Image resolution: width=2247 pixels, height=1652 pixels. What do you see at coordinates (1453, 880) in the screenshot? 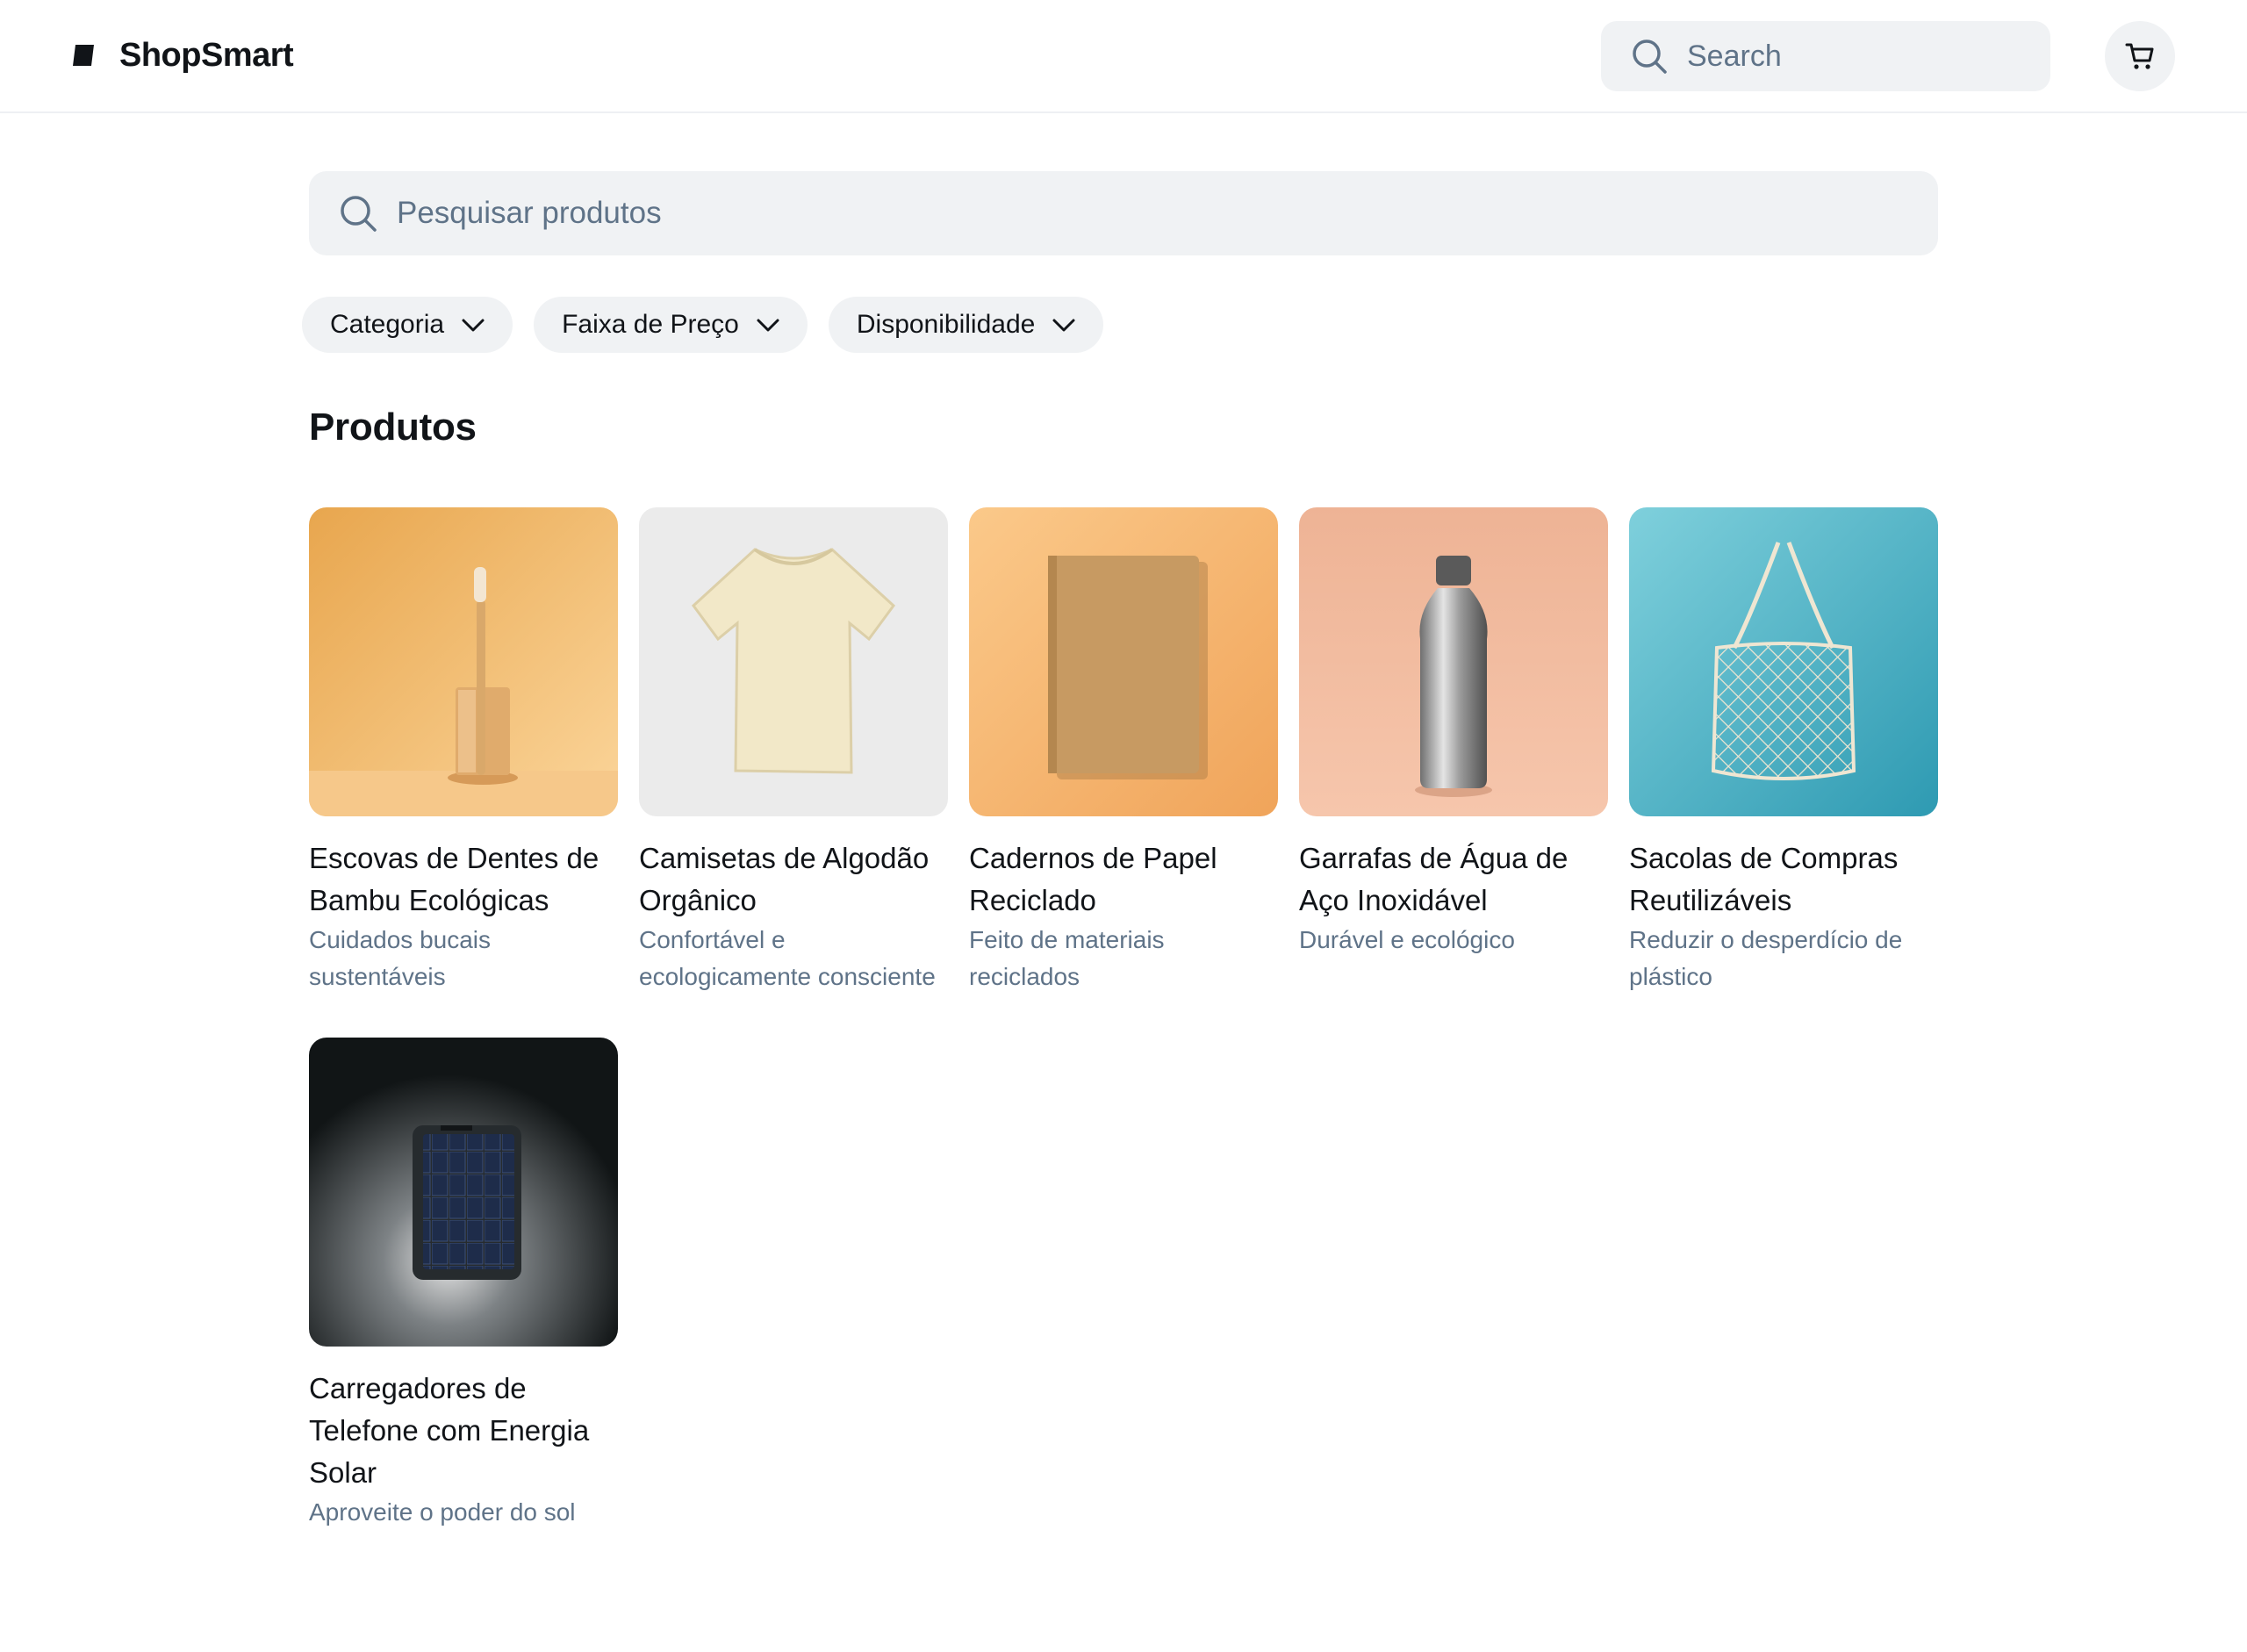
I see `product-title: Garrafas de Água de Aço Inoxidável` at bounding box center [1453, 880].